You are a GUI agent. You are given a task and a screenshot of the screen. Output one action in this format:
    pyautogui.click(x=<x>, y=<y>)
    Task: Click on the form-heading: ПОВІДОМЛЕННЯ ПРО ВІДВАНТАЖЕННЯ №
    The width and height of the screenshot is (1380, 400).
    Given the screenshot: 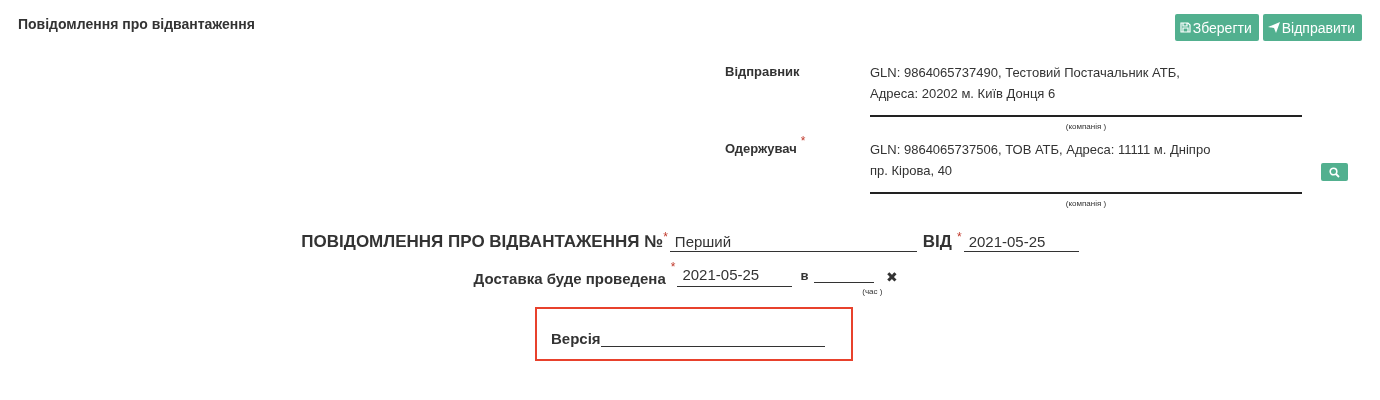 What is the action you would take?
    pyautogui.click(x=482, y=242)
    